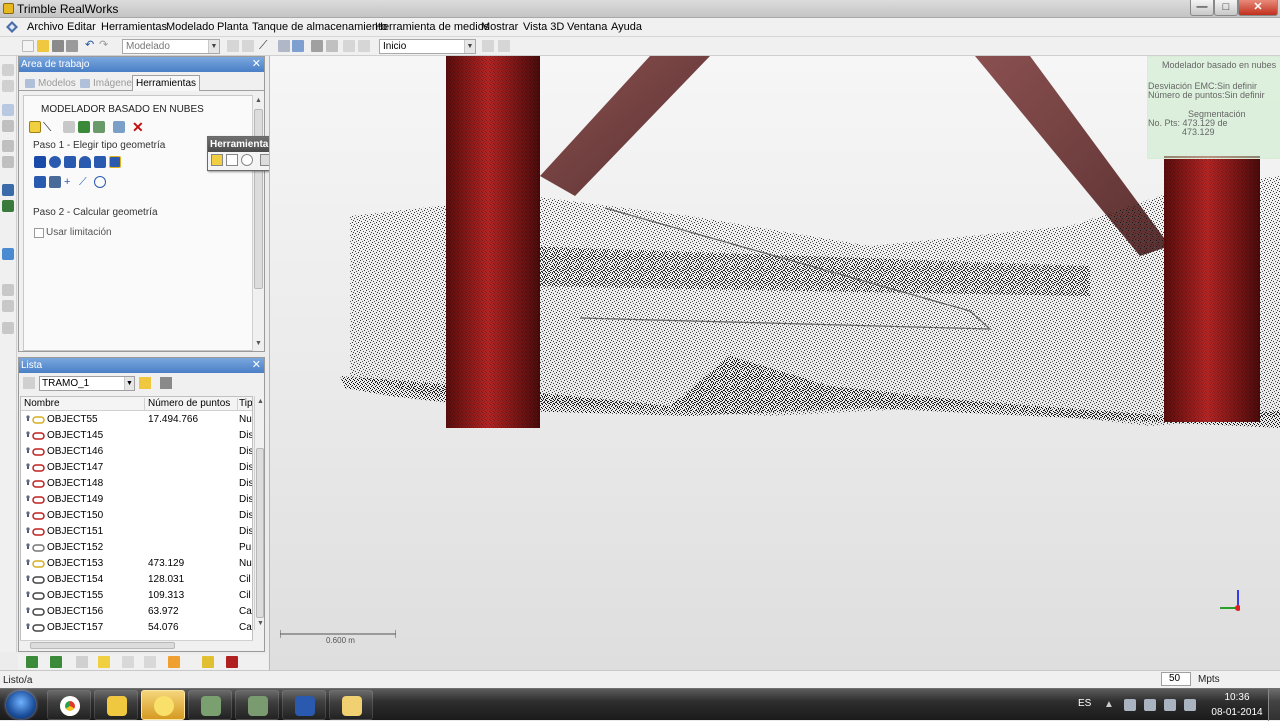 Image resolution: width=1280 pixels, height=721 pixels. I want to click on close-button: ✕, so click(1258, 8).